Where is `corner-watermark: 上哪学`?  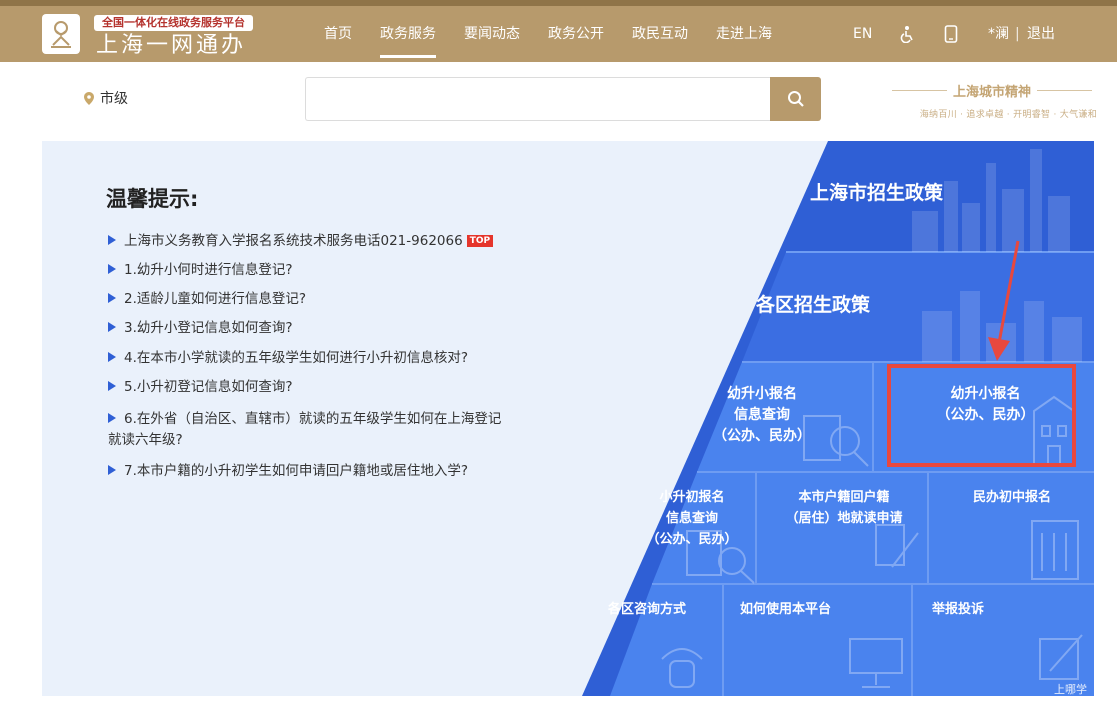 corner-watermark: 上哪学 is located at coordinates (1070, 689).